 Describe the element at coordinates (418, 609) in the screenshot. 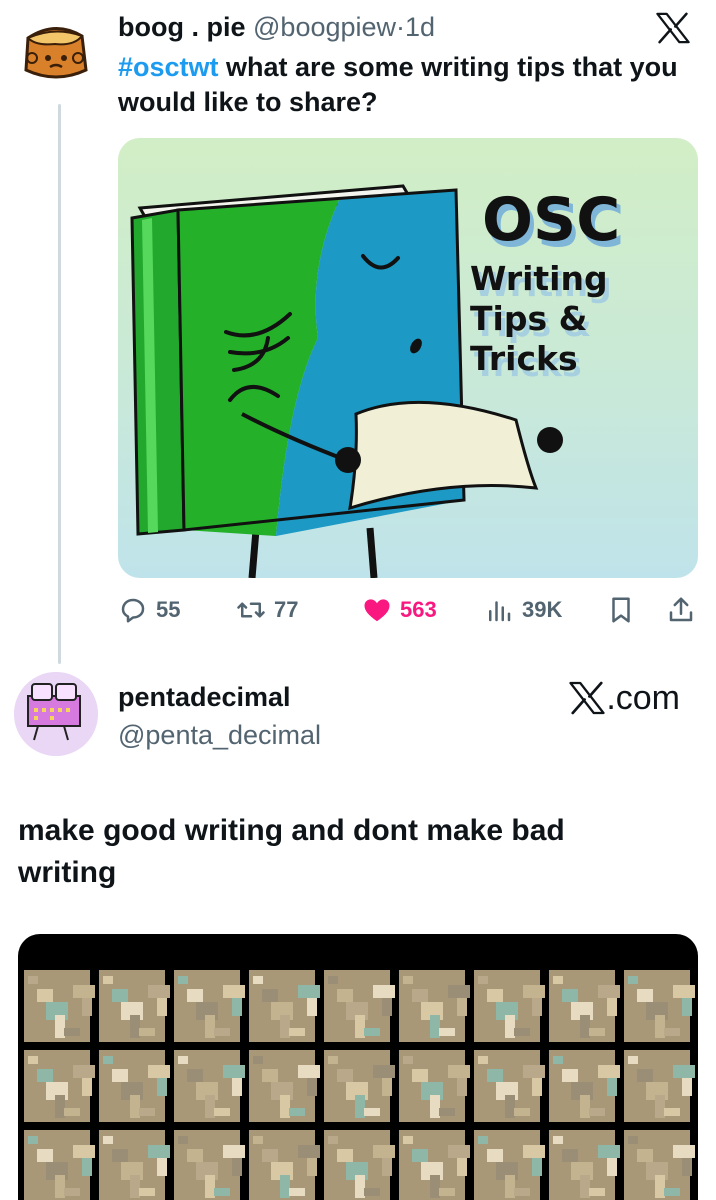

I see `like-count: 563` at that location.